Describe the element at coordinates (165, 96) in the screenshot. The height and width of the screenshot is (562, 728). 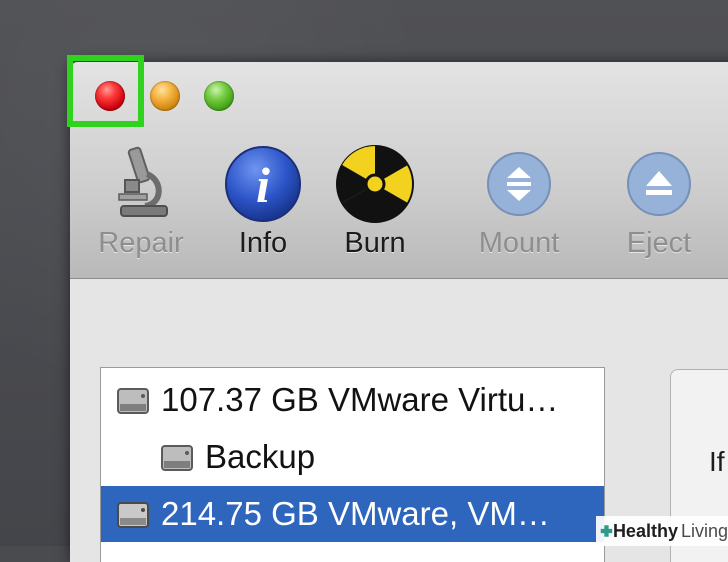
I see `minimize-button` at that location.